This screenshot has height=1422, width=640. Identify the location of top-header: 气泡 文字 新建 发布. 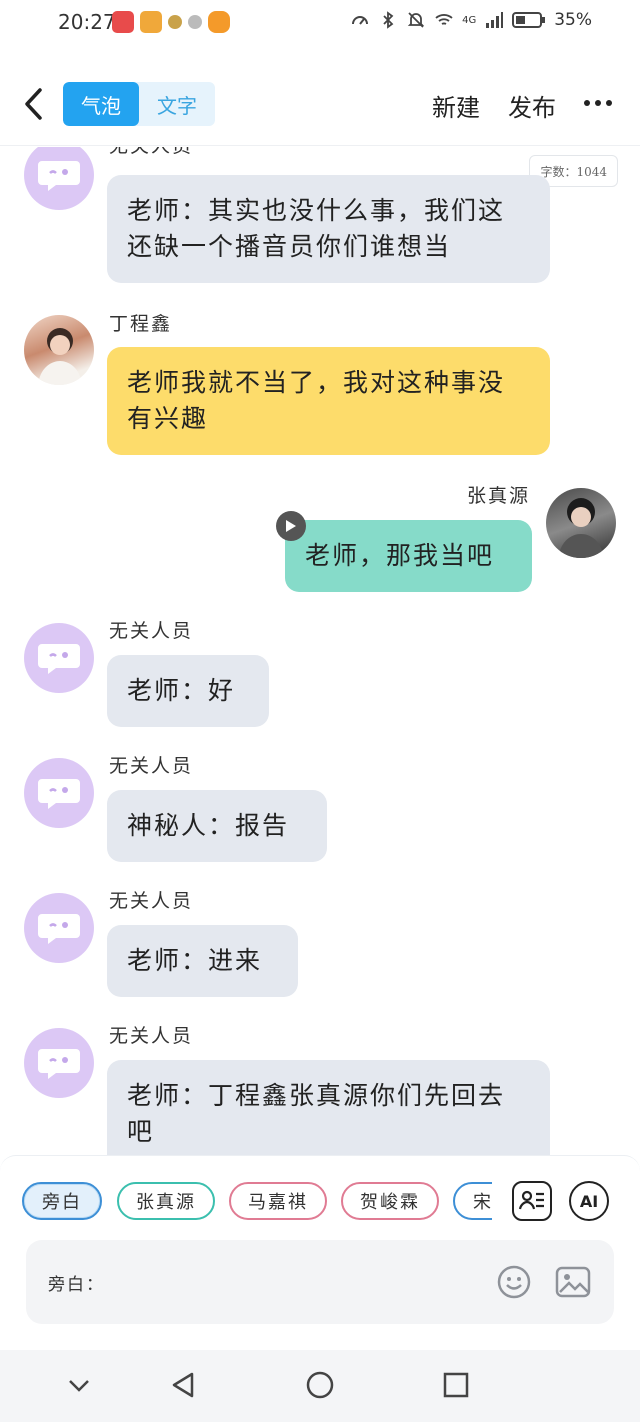
(320, 104).